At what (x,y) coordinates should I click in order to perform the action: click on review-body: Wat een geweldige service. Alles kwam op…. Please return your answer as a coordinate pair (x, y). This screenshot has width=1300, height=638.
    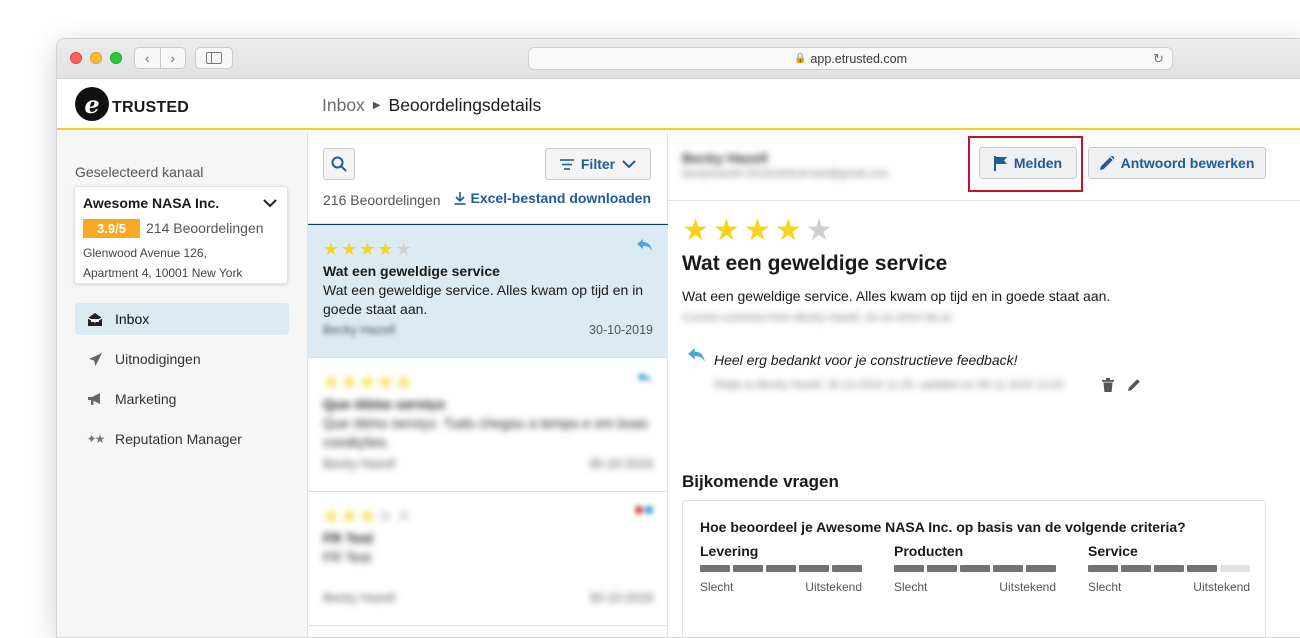
    Looking at the image, I should click on (896, 296).